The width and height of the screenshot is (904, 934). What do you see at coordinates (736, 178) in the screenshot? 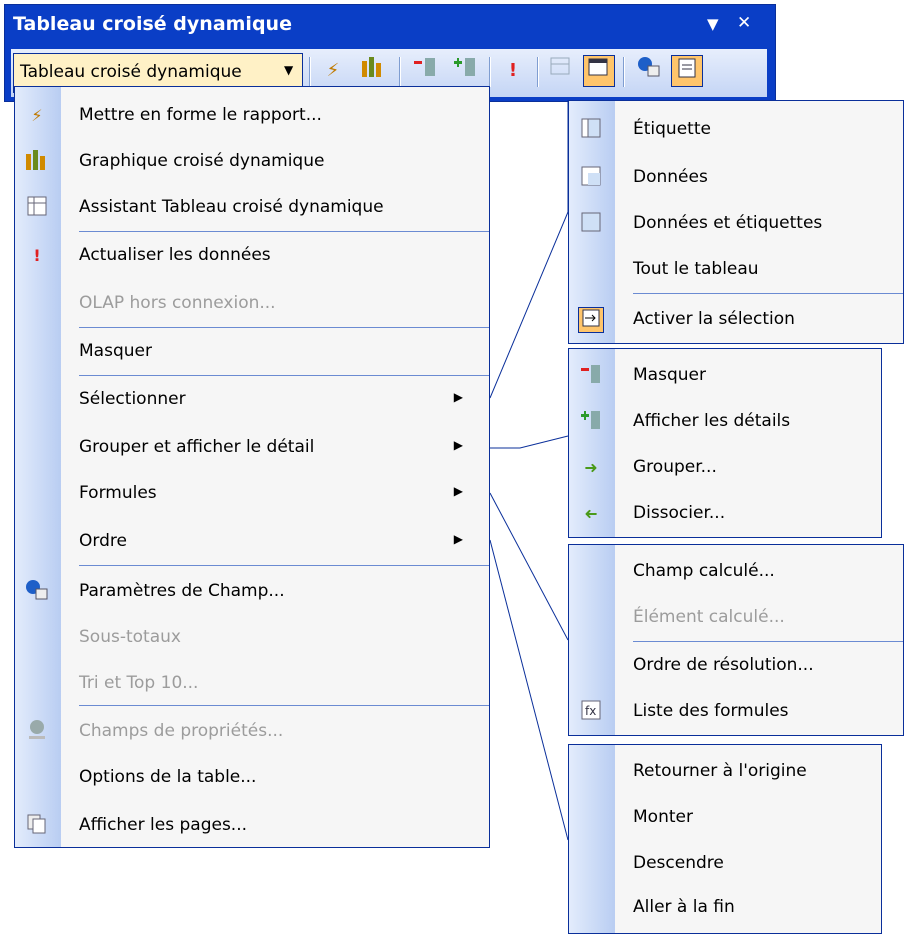
I see `submenu-item-data-select: Données` at bounding box center [736, 178].